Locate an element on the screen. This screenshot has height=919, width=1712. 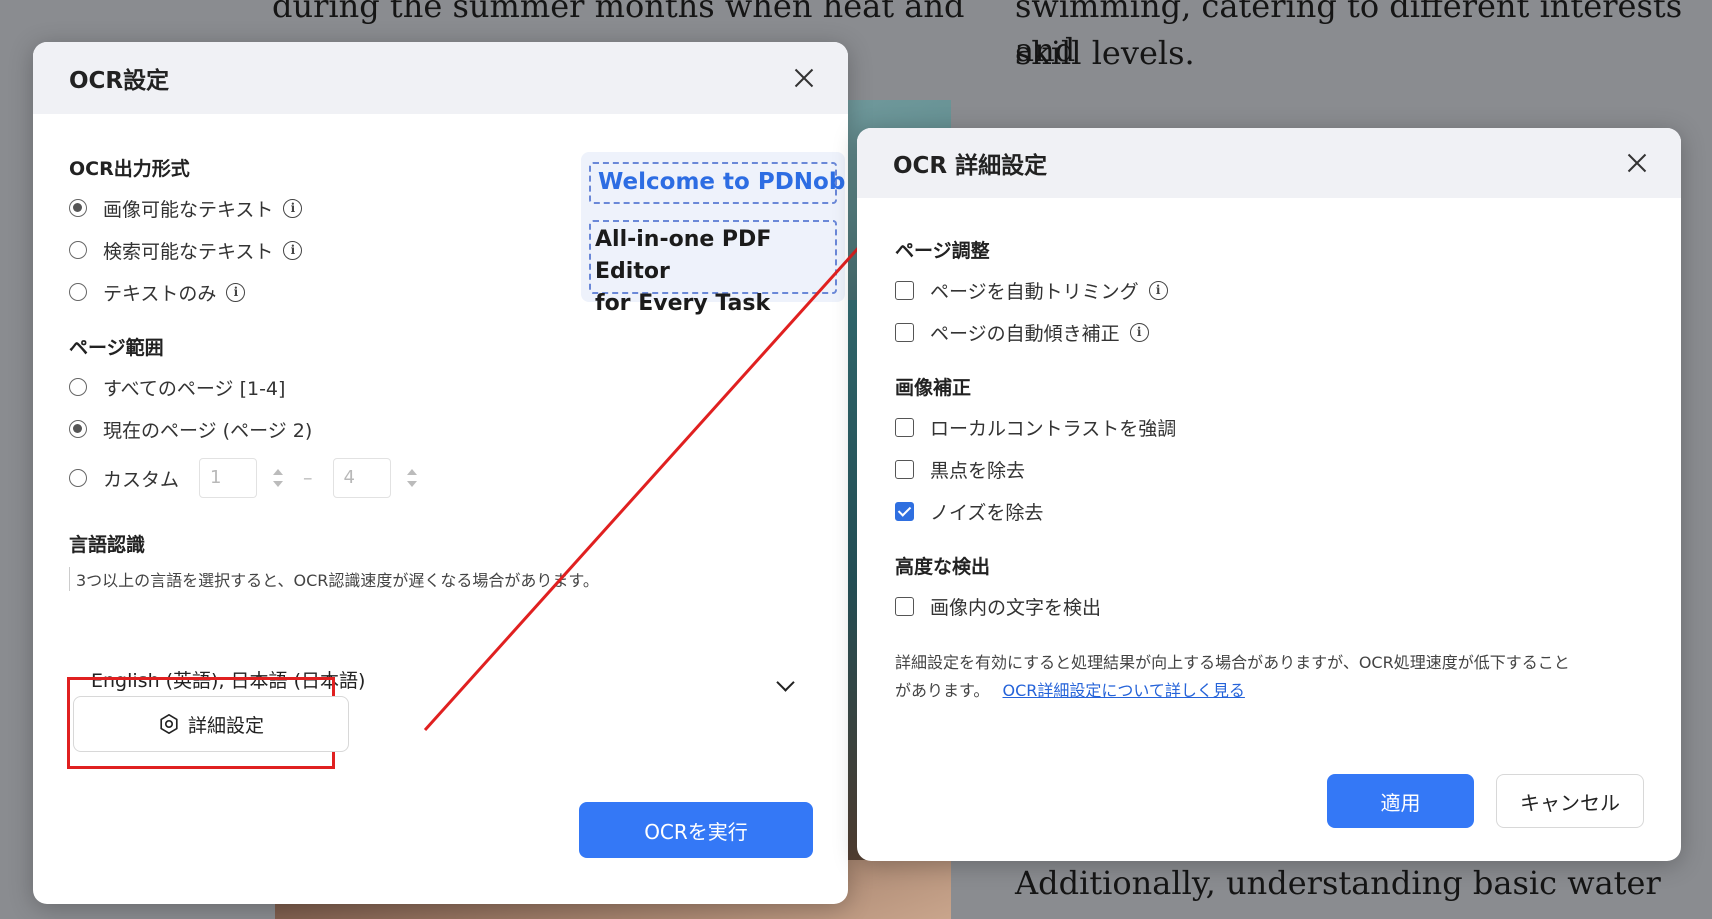
cancel-label: キャンセル is located at coordinates (1570, 802).